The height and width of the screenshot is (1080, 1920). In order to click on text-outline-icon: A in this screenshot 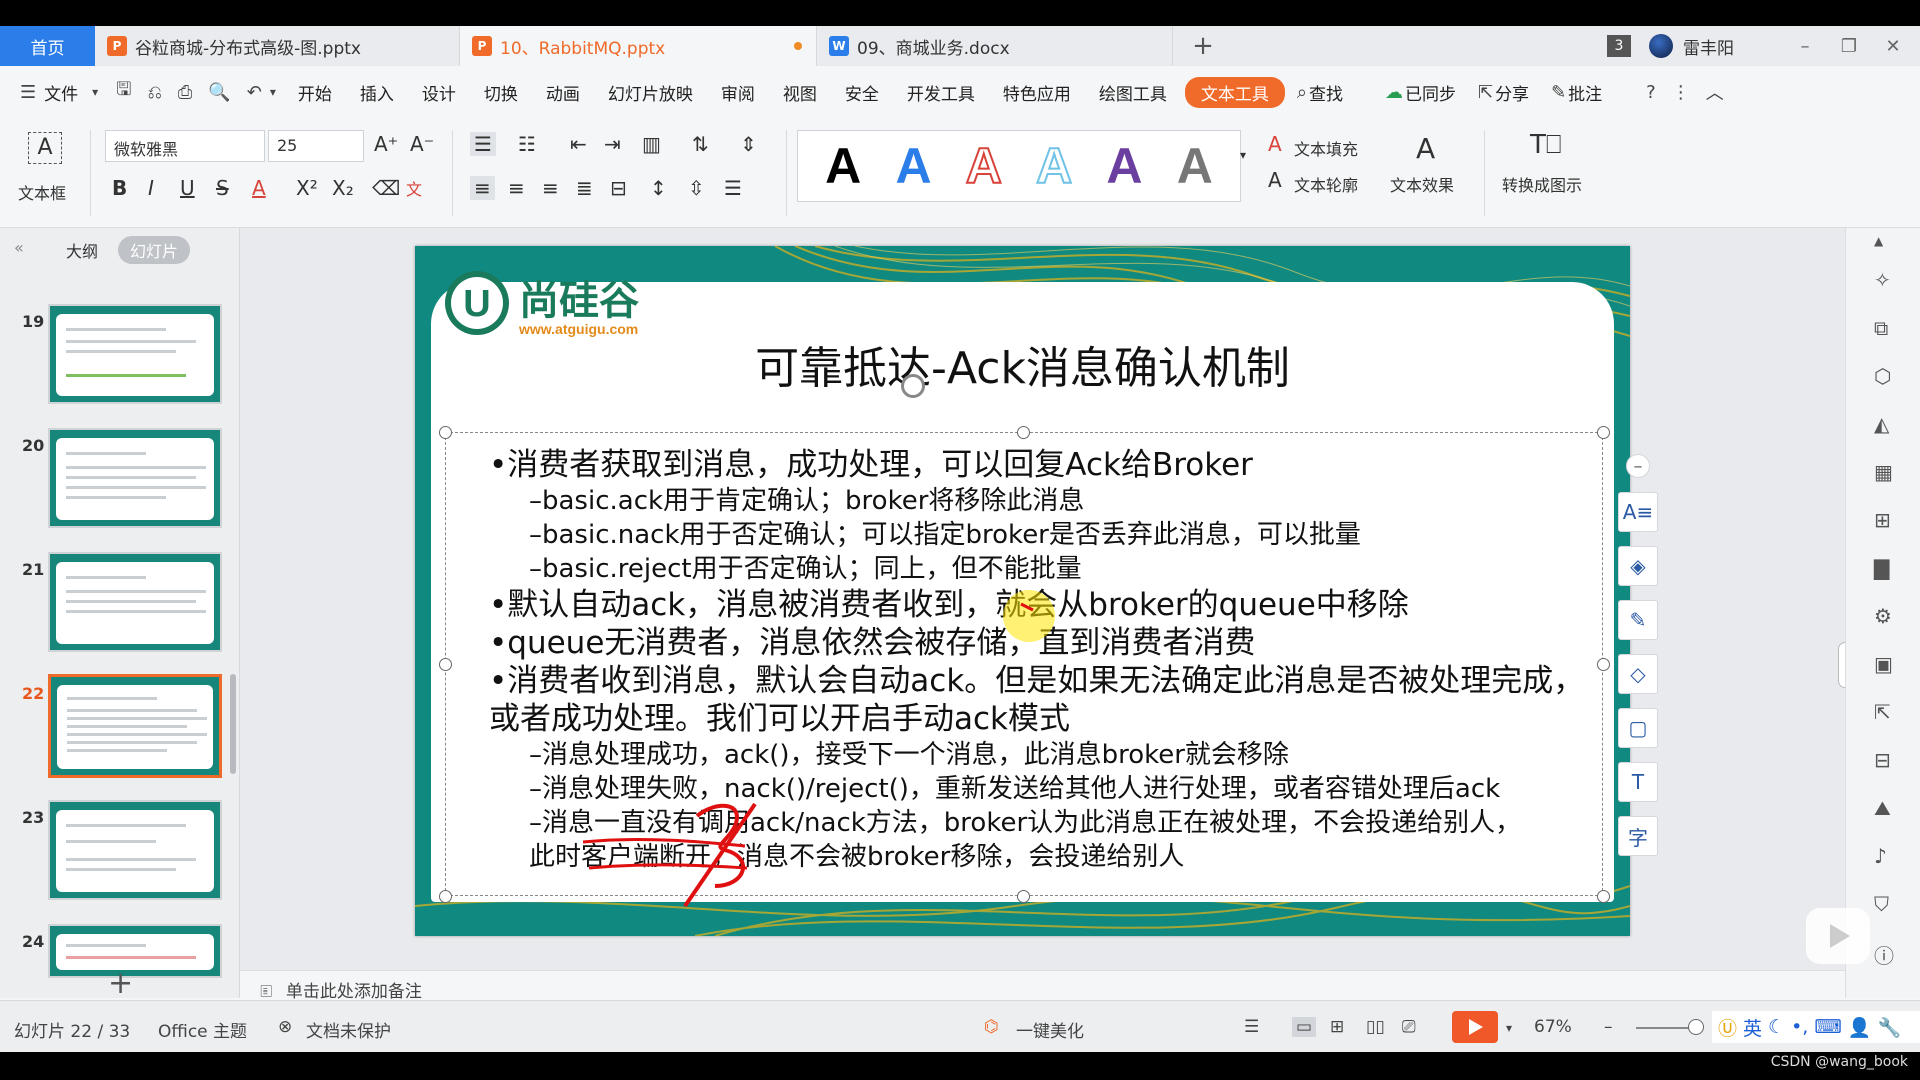, I will do `click(1275, 180)`.